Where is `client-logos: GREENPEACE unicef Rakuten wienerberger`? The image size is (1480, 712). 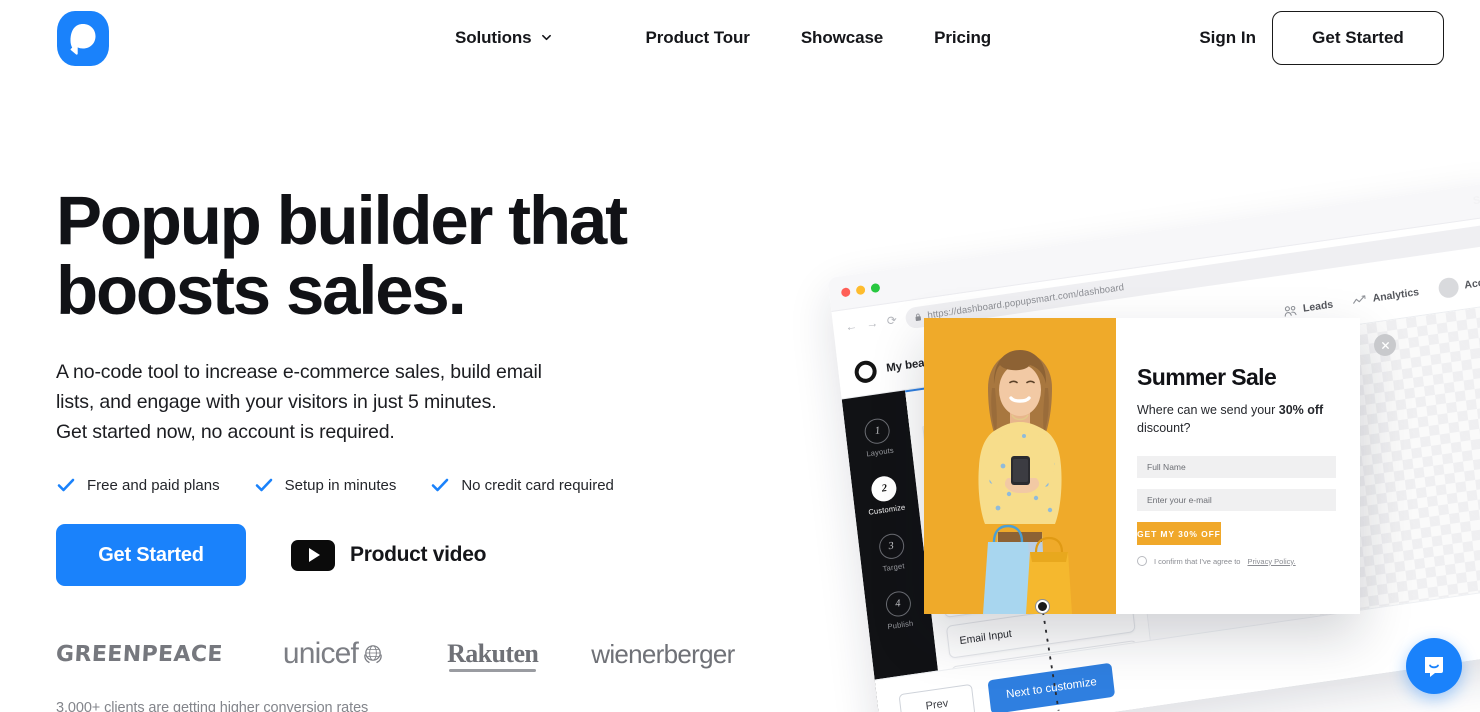 client-logos: GREENPEACE unicef Rakuten wienerberger is located at coordinates (395, 654).